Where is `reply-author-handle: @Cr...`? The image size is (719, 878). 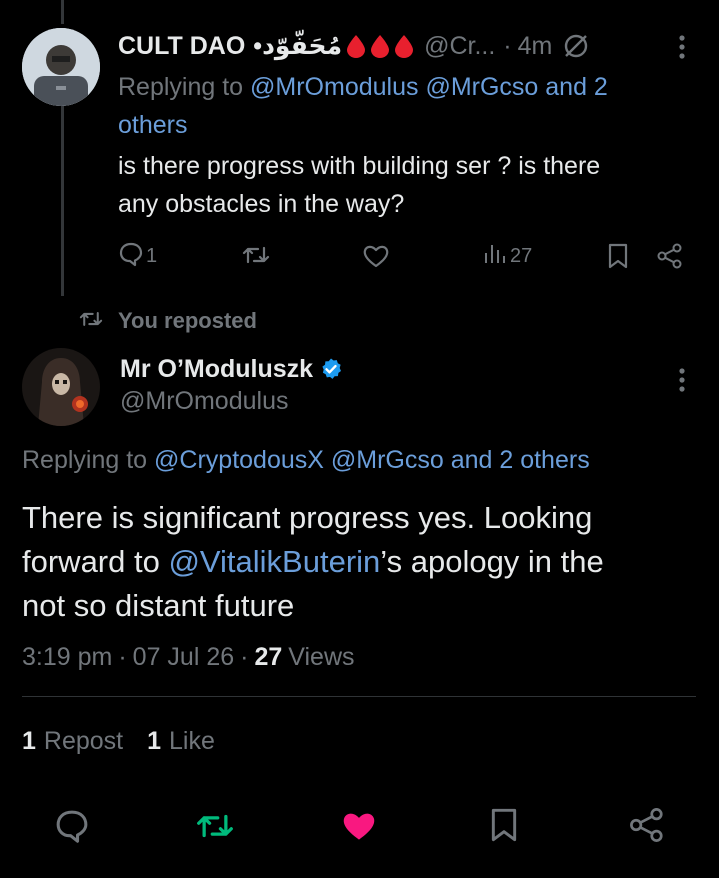
reply-author-handle: @Cr... is located at coordinates (459, 46).